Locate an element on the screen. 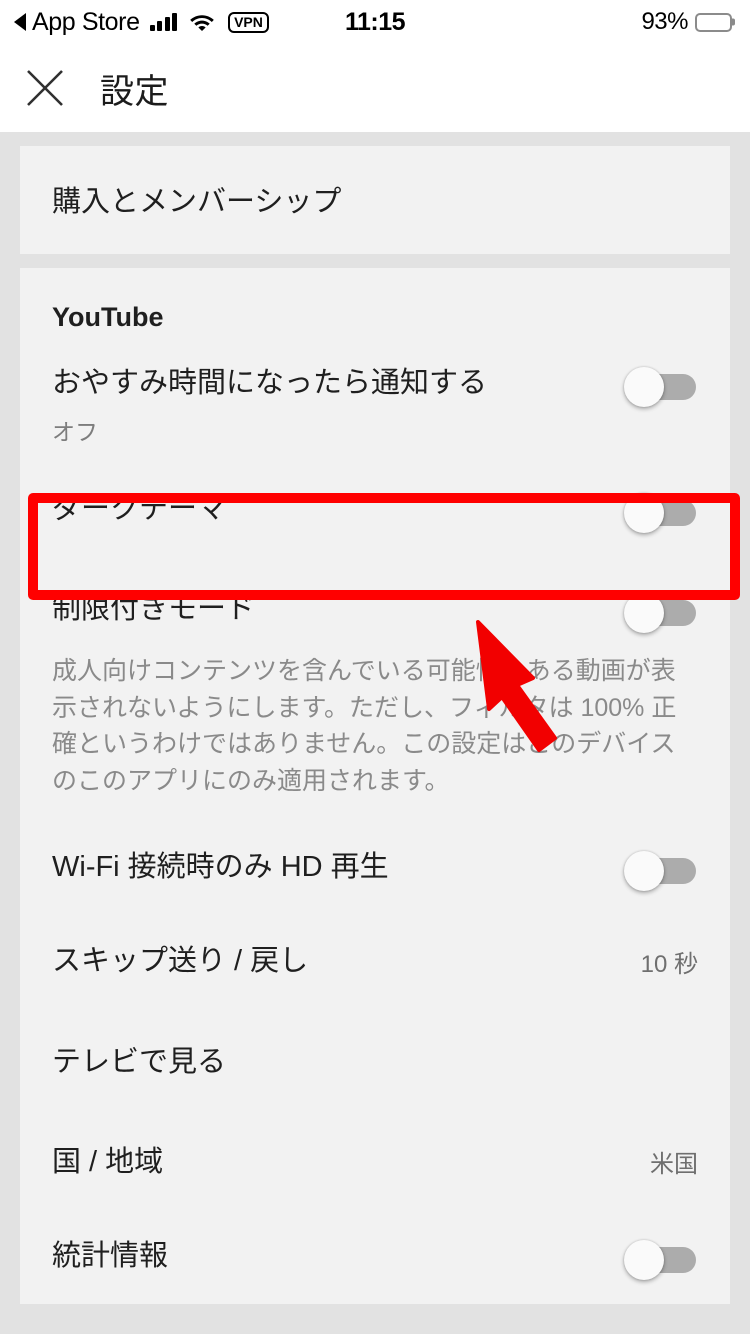 This screenshot has height=1334, width=750. row-text-block: Wi-Fi 接続時のみ HD 再生 is located at coordinates (338, 867).